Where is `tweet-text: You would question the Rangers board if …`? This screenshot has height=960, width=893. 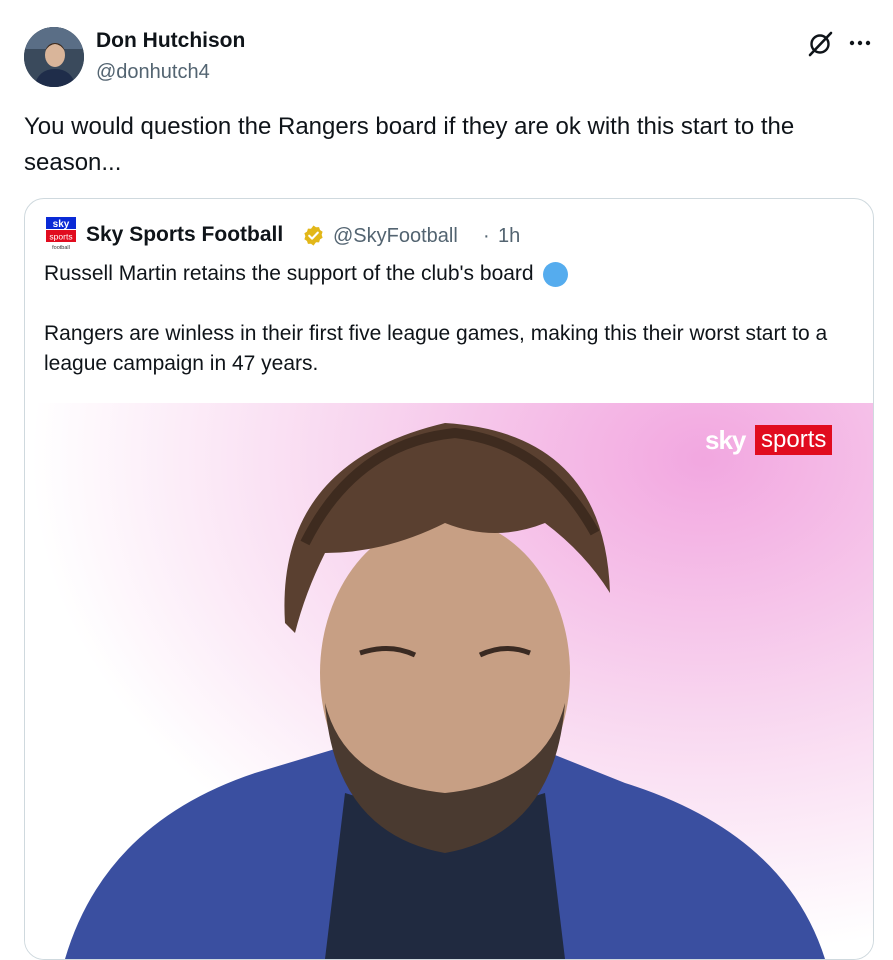
tweet-text: You would question the Rangers board if … is located at coordinates (409, 144).